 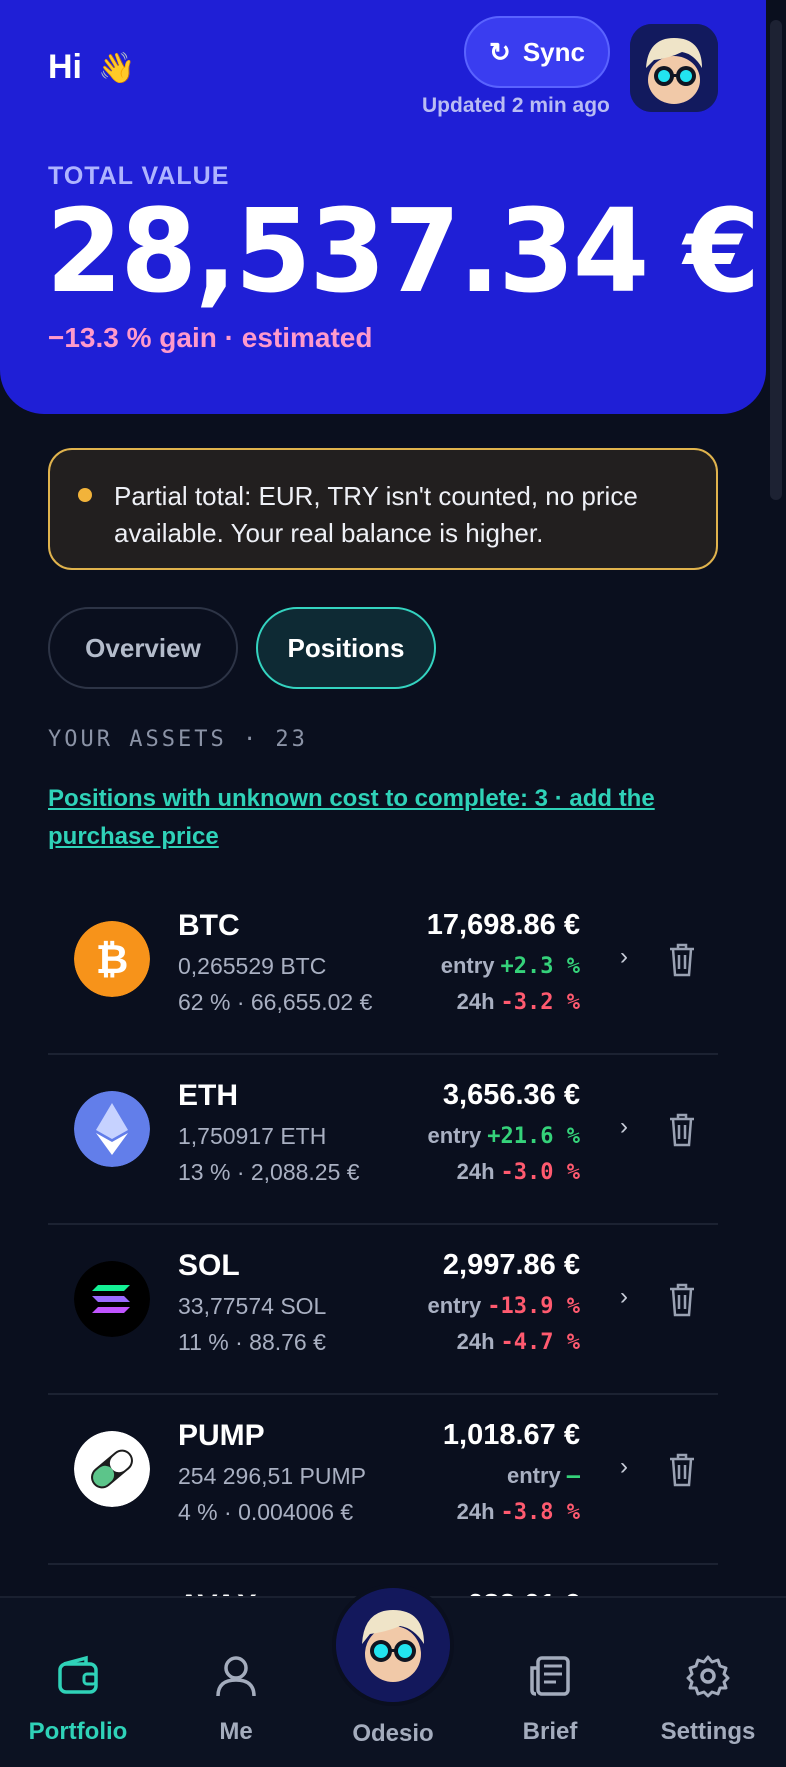 What do you see at coordinates (65, 67) in the screenshot?
I see `greeting-text: Hi` at bounding box center [65, 67].